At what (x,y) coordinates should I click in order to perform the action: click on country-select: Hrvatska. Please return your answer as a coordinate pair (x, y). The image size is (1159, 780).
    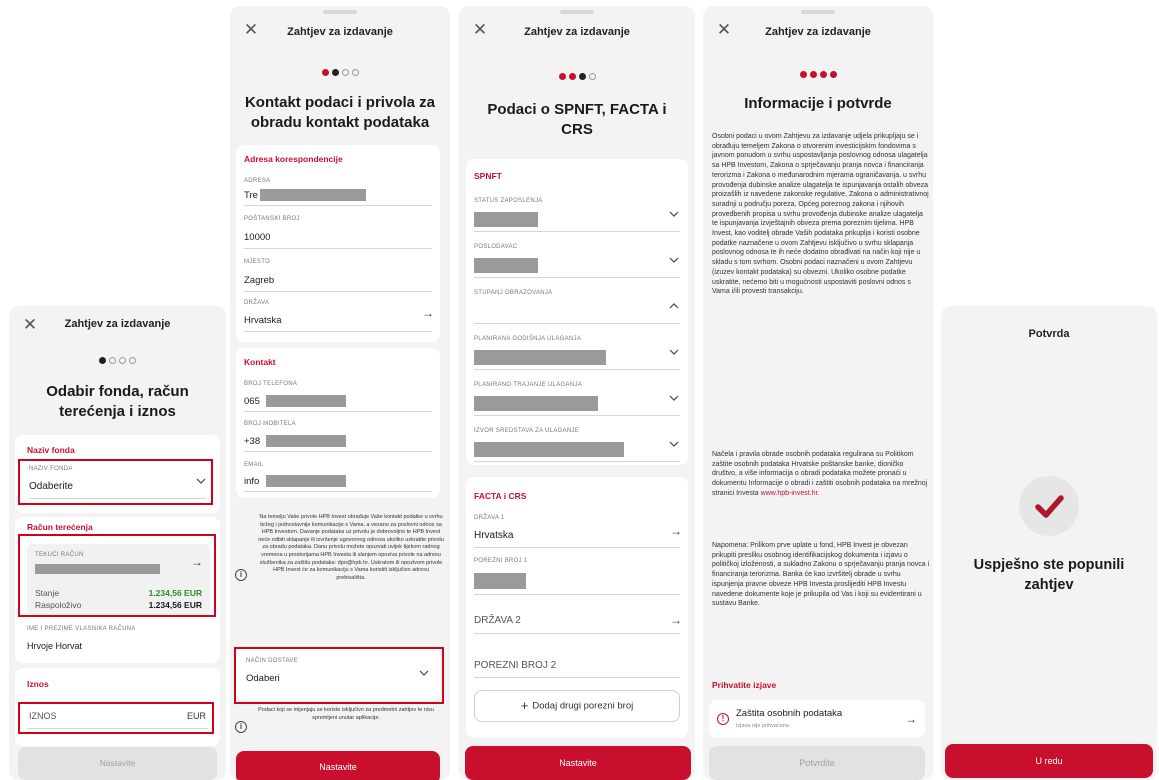
    Looking at the image, I should click on (262, 320).